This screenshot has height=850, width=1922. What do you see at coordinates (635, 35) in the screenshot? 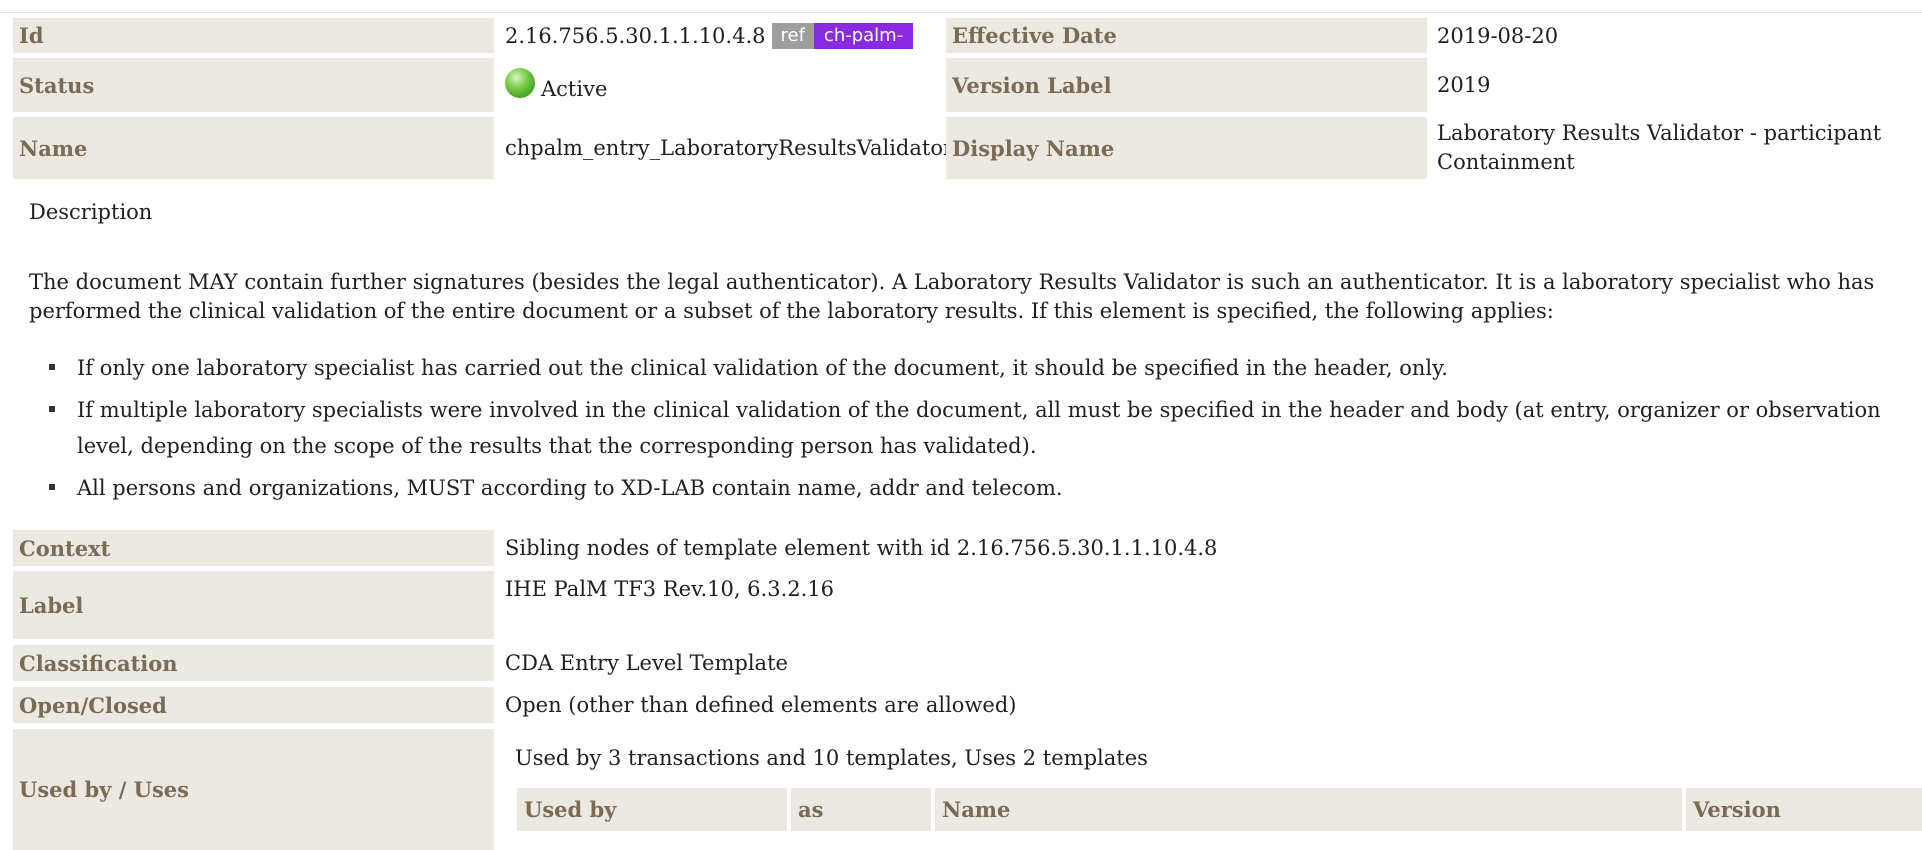
I see `id-value: 2.16.756.5.30.1.1.10.4.8` at bounding box center [635, 35].